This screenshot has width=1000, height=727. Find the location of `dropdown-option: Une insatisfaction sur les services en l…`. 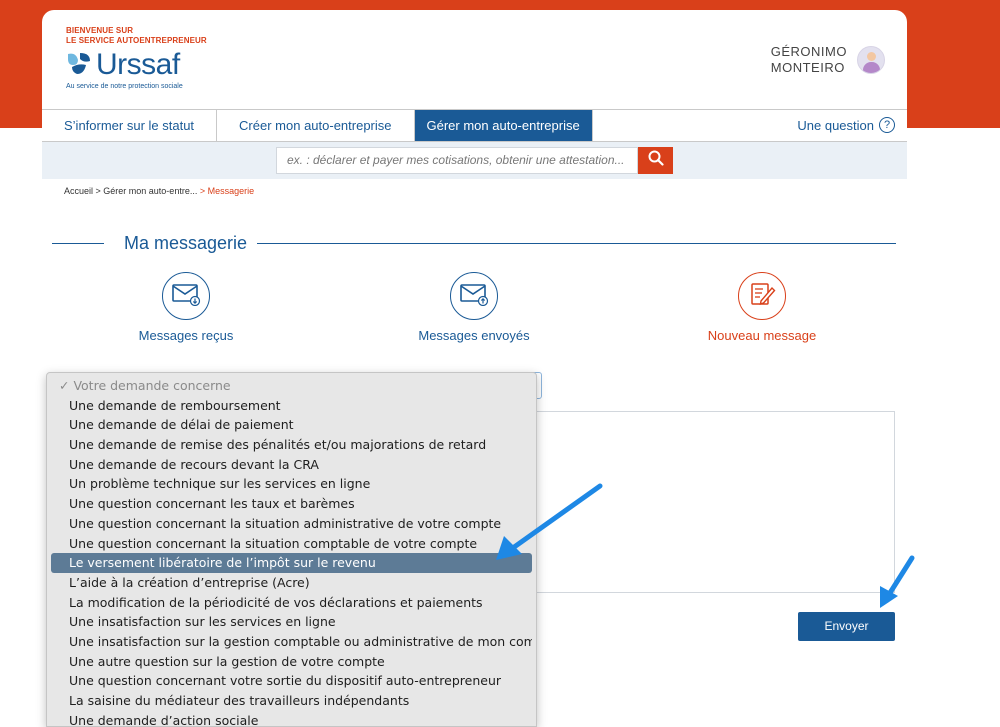

dropdown-option: Une insatisfaction sur les services en l… is located at coordinates (291, 622).